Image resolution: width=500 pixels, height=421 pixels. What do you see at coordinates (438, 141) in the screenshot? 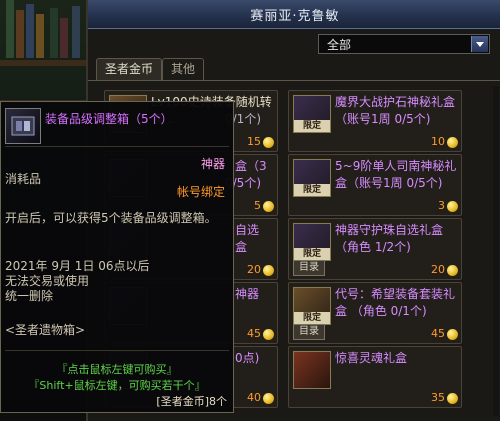
I see `item-price: 10` at bounding box center [438, 141].